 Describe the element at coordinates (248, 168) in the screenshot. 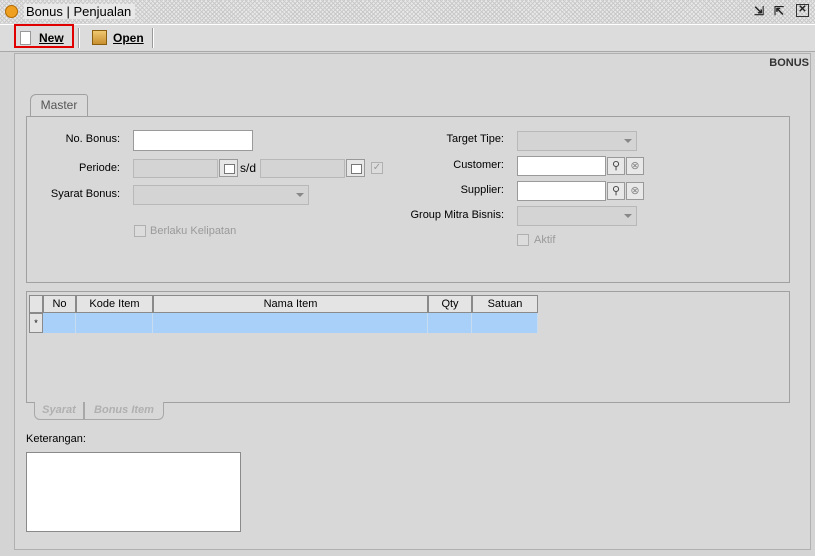

I see `periode-separator: s/d` at that location.